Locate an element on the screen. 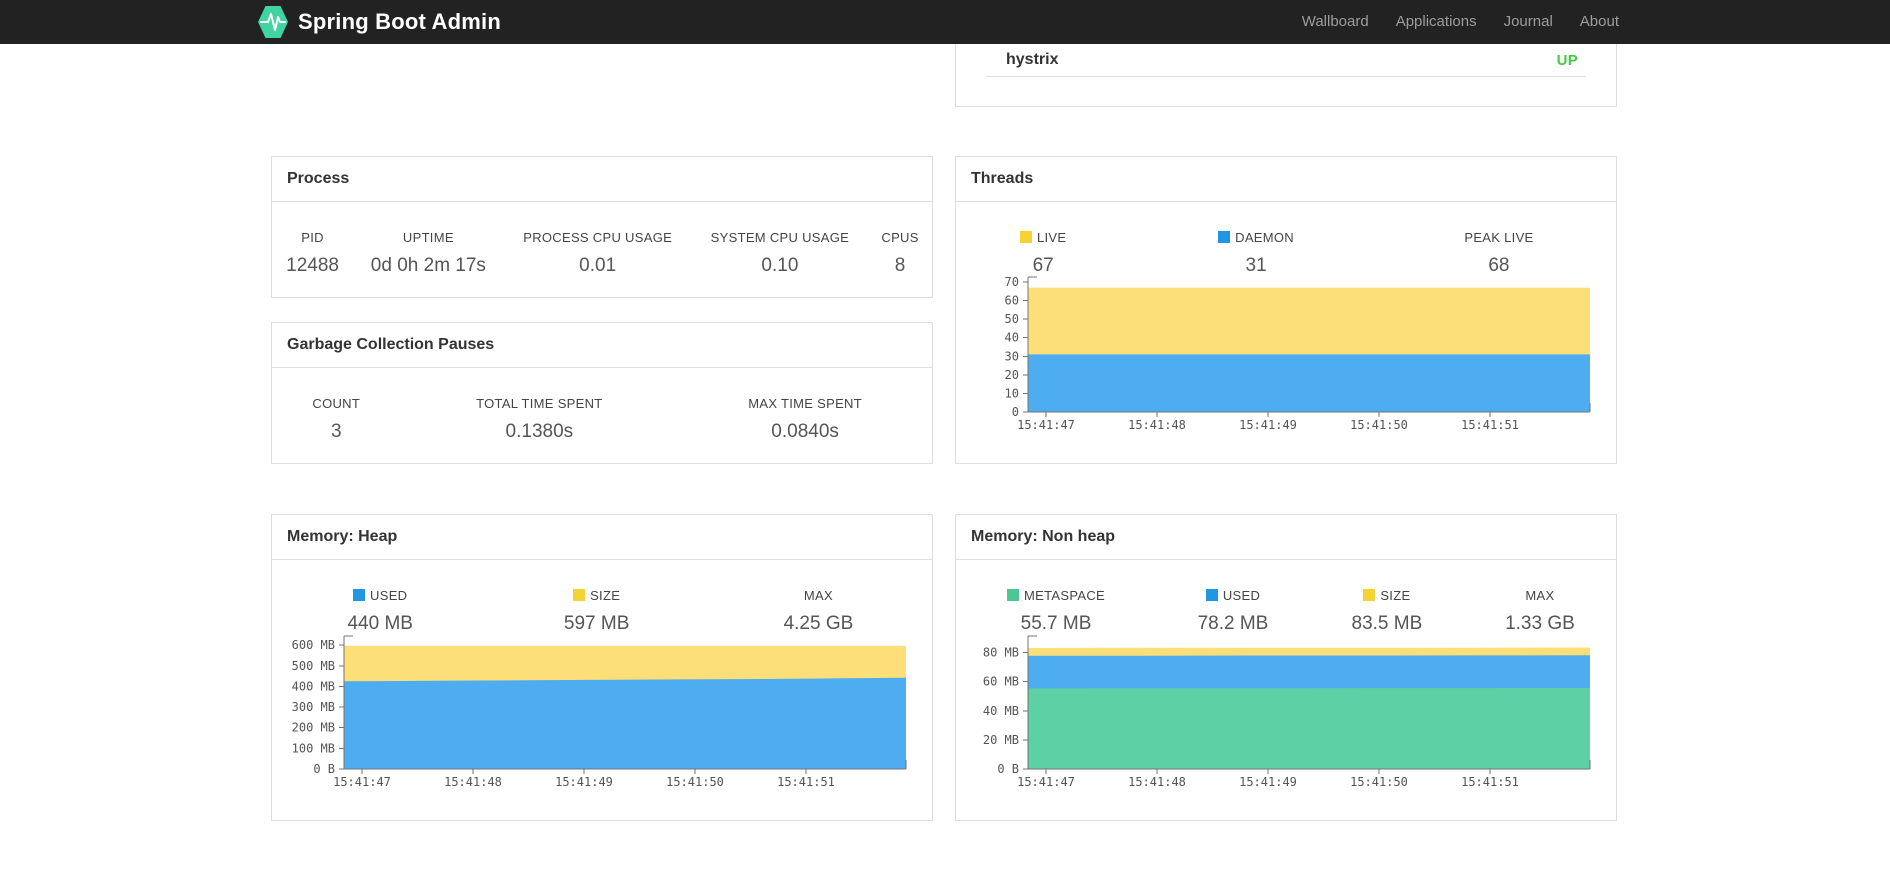 The width and height of the screenshot is (1890, 892). legend-item: DAEMON is located at coordinates (1256, 223).